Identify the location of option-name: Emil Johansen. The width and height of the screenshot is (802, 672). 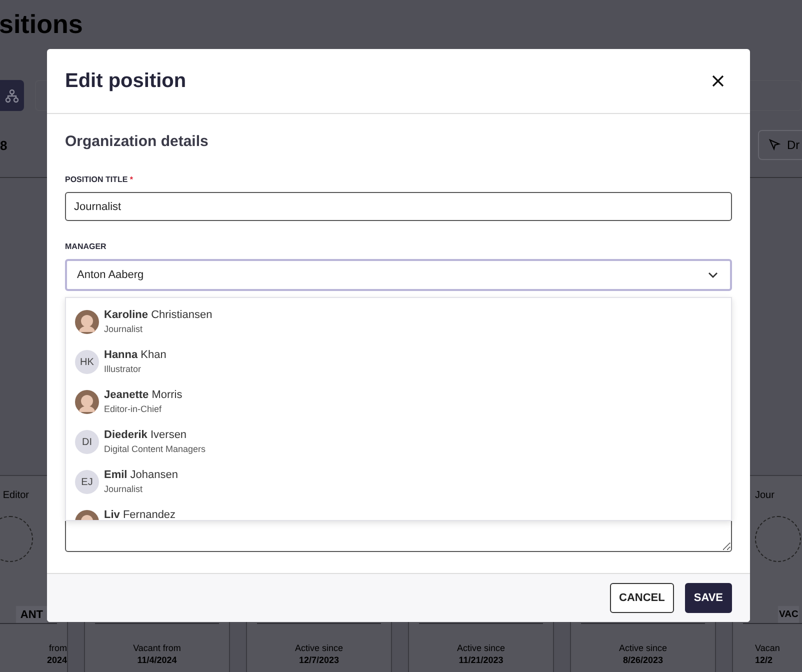
(141, 475).